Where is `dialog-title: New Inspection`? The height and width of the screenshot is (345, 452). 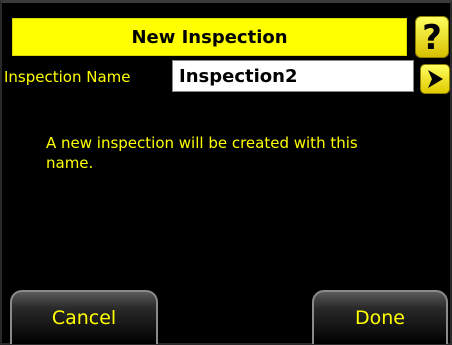
dialog-title: New Inspection is located at coordinates (209, 37).